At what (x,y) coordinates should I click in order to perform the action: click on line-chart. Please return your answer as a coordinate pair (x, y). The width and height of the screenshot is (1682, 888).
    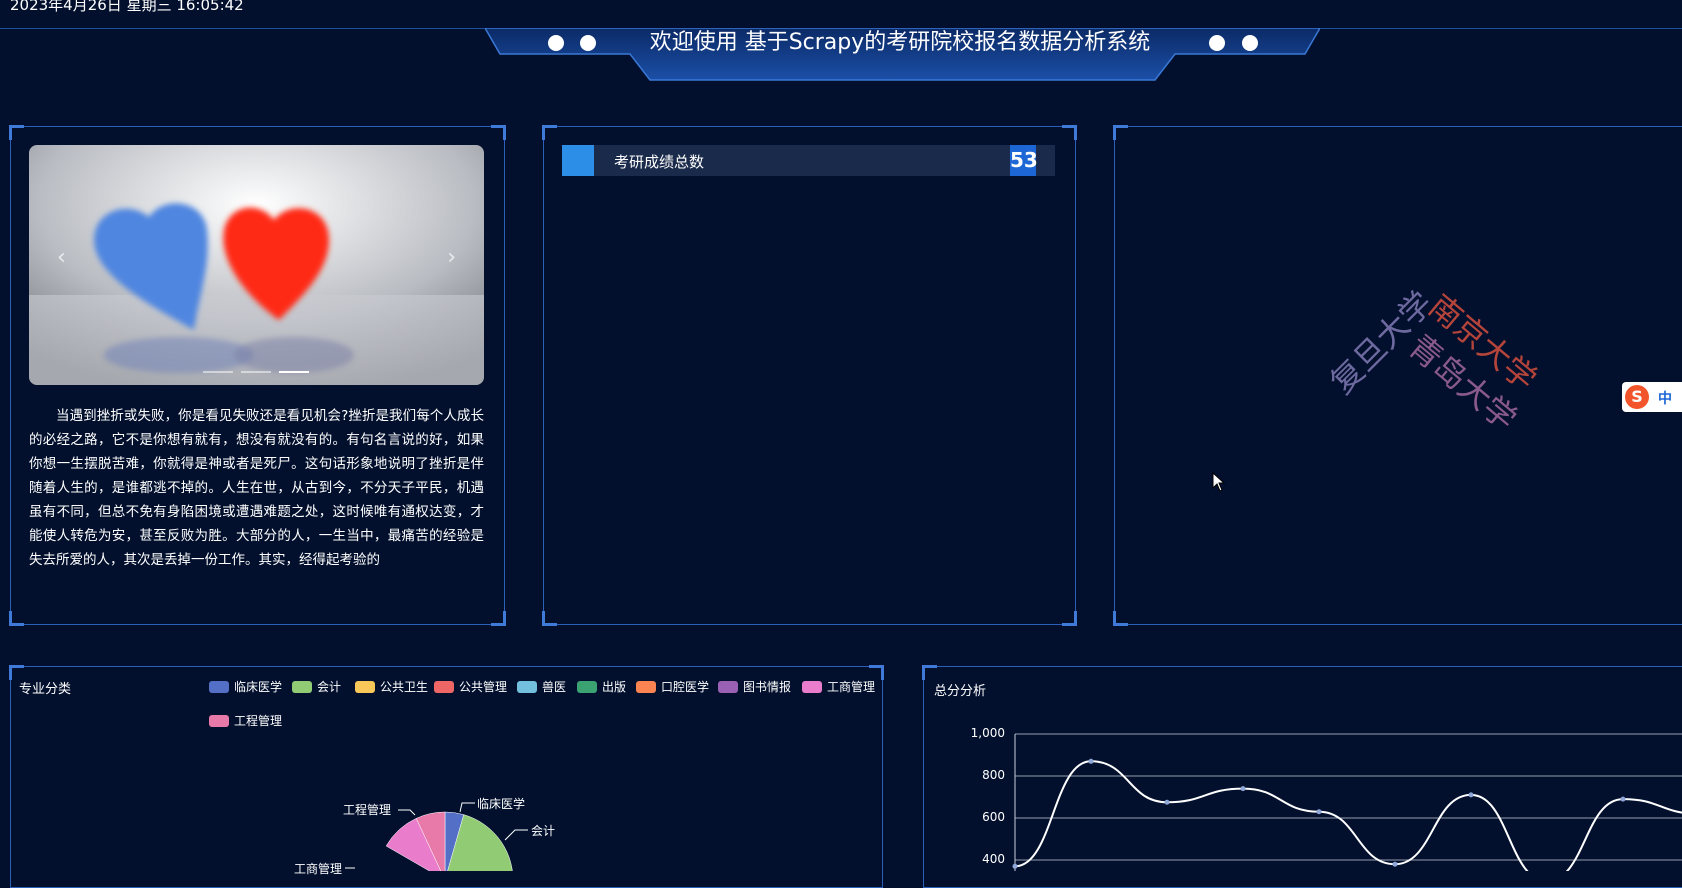
    Looking at the image, I should click on (1347, 802).